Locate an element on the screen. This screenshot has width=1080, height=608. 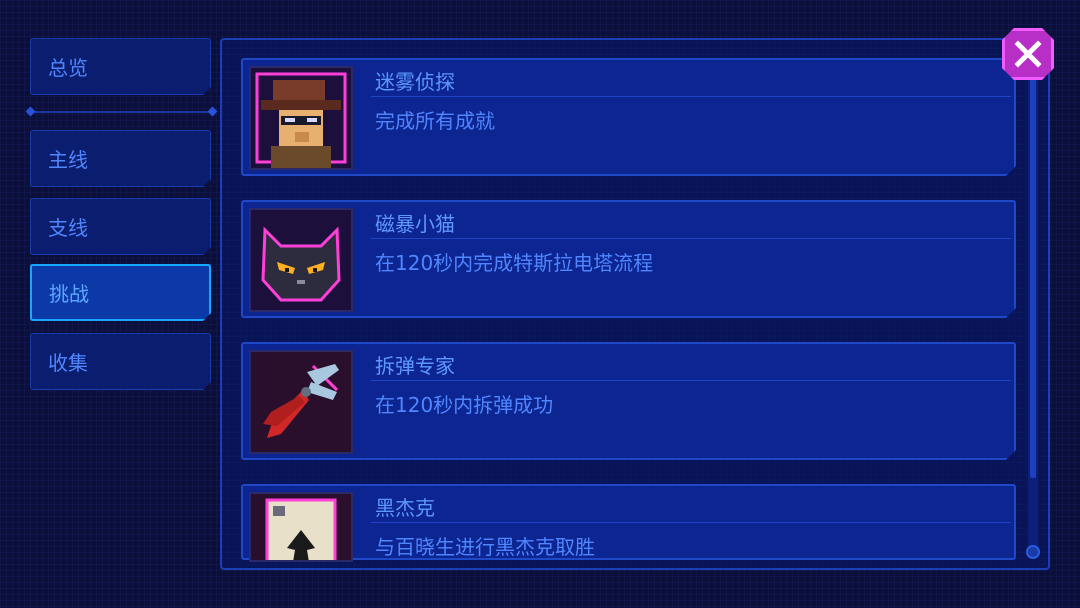
scrollbar-thumb is located at coordinates (1033, 268).